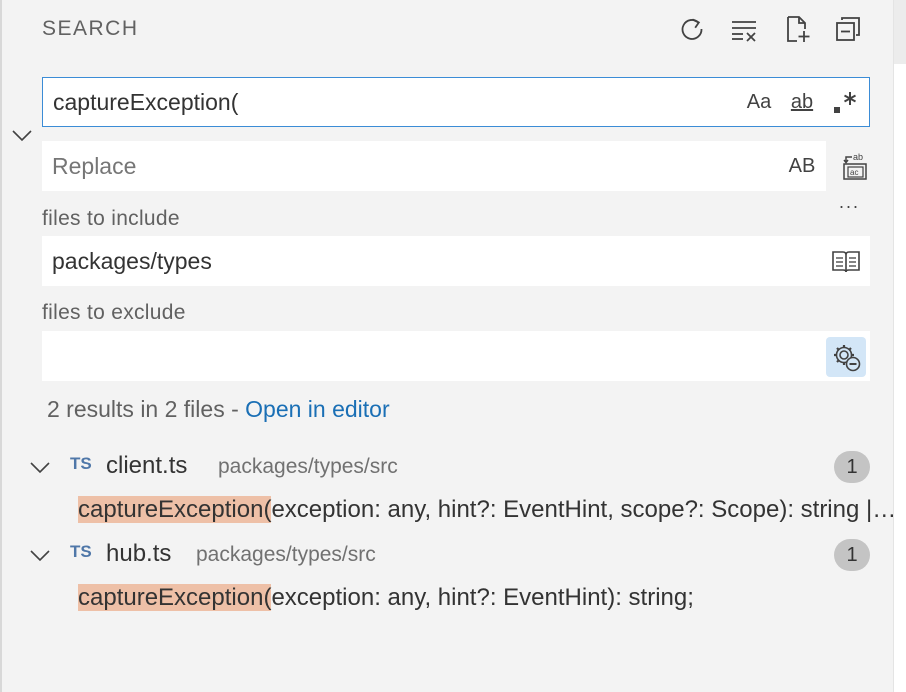 The height and width of the screenshot is (692, 906). What do you see at coordinates (111, 218) in the screenshot?
I see `include-label: files to include` at bounding box center [111, 218].